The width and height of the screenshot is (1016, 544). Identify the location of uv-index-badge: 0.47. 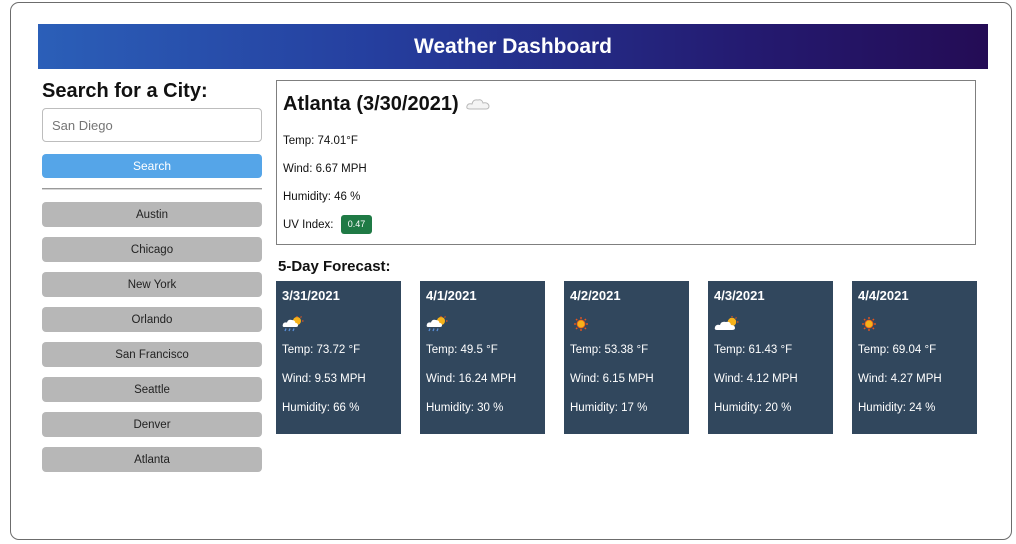
(356, 225).